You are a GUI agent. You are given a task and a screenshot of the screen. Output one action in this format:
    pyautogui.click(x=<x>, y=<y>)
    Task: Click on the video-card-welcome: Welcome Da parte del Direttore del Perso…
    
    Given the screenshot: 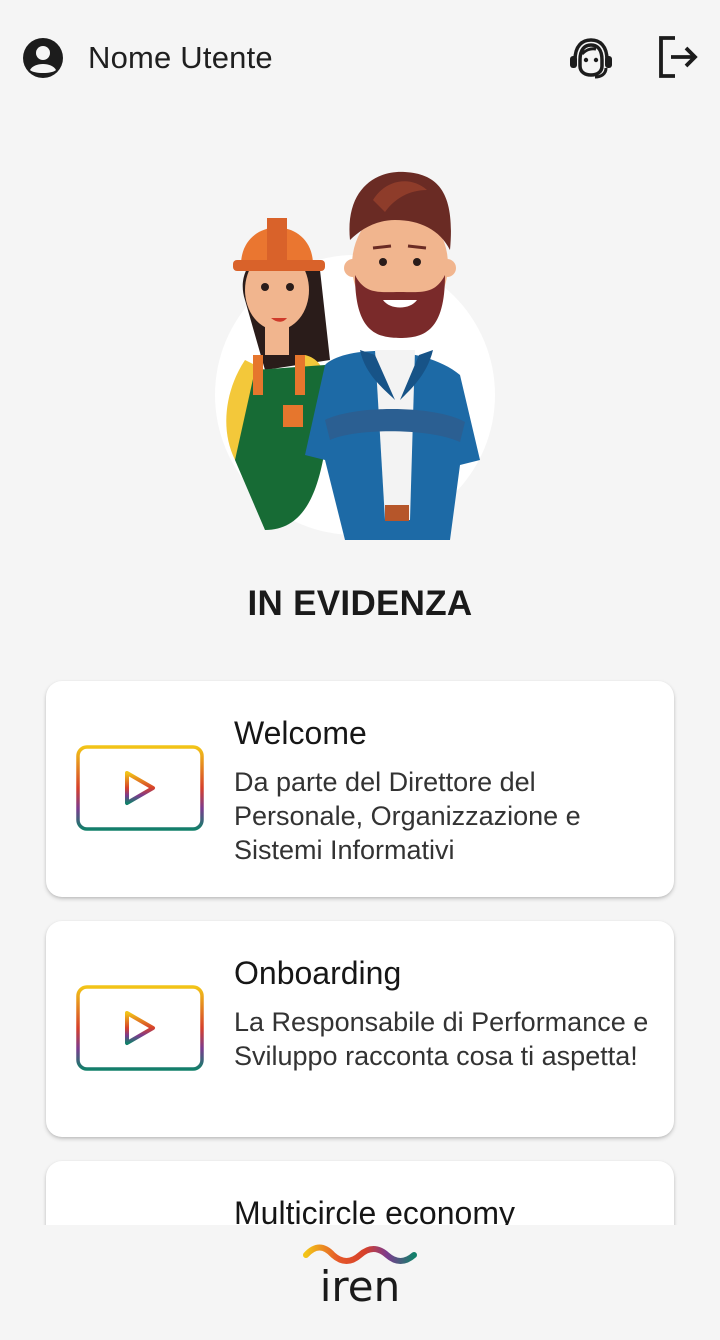 What is the action you would take?
    pyautogui.click(x=360, y=789)
    